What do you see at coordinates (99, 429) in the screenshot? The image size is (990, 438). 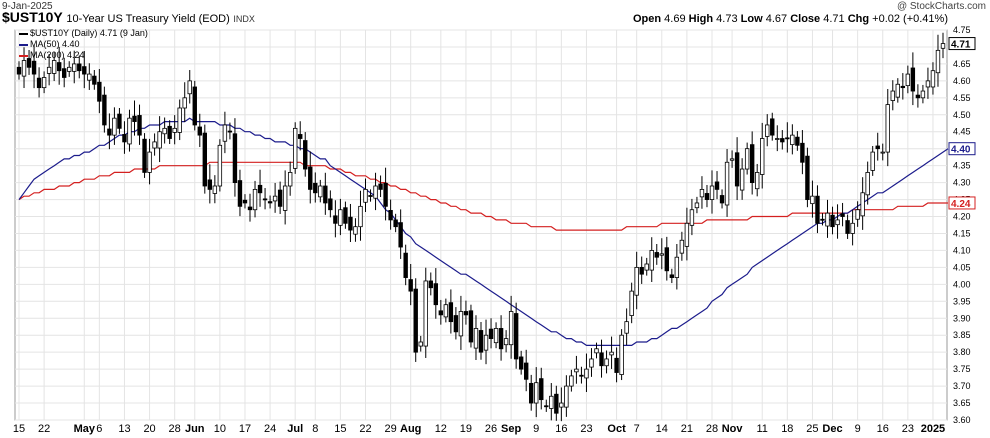 I see `x-tick-label: 6` at bounding box center [99, 429].